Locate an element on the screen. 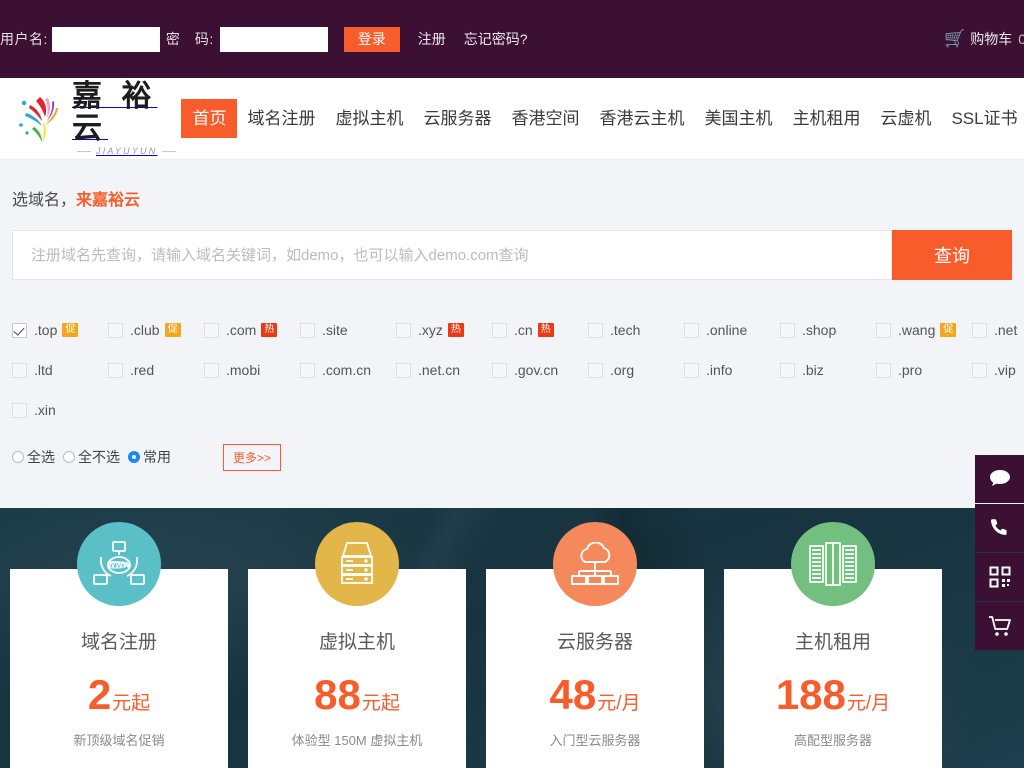 Image resolution: width=1024 pixels, height=768 pixels. tld-label: .tech is located at coordinates (625, 330).